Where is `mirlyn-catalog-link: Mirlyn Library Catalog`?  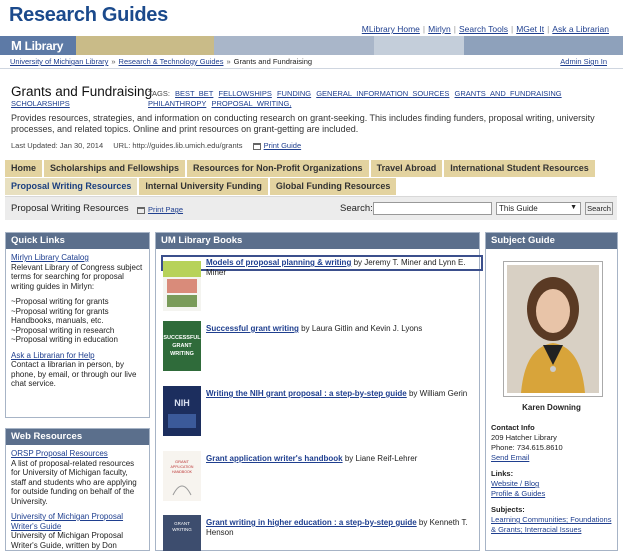
mirlyn-catalog-link: Mirlyn Library Catalog is located at coordinates (77, 258).